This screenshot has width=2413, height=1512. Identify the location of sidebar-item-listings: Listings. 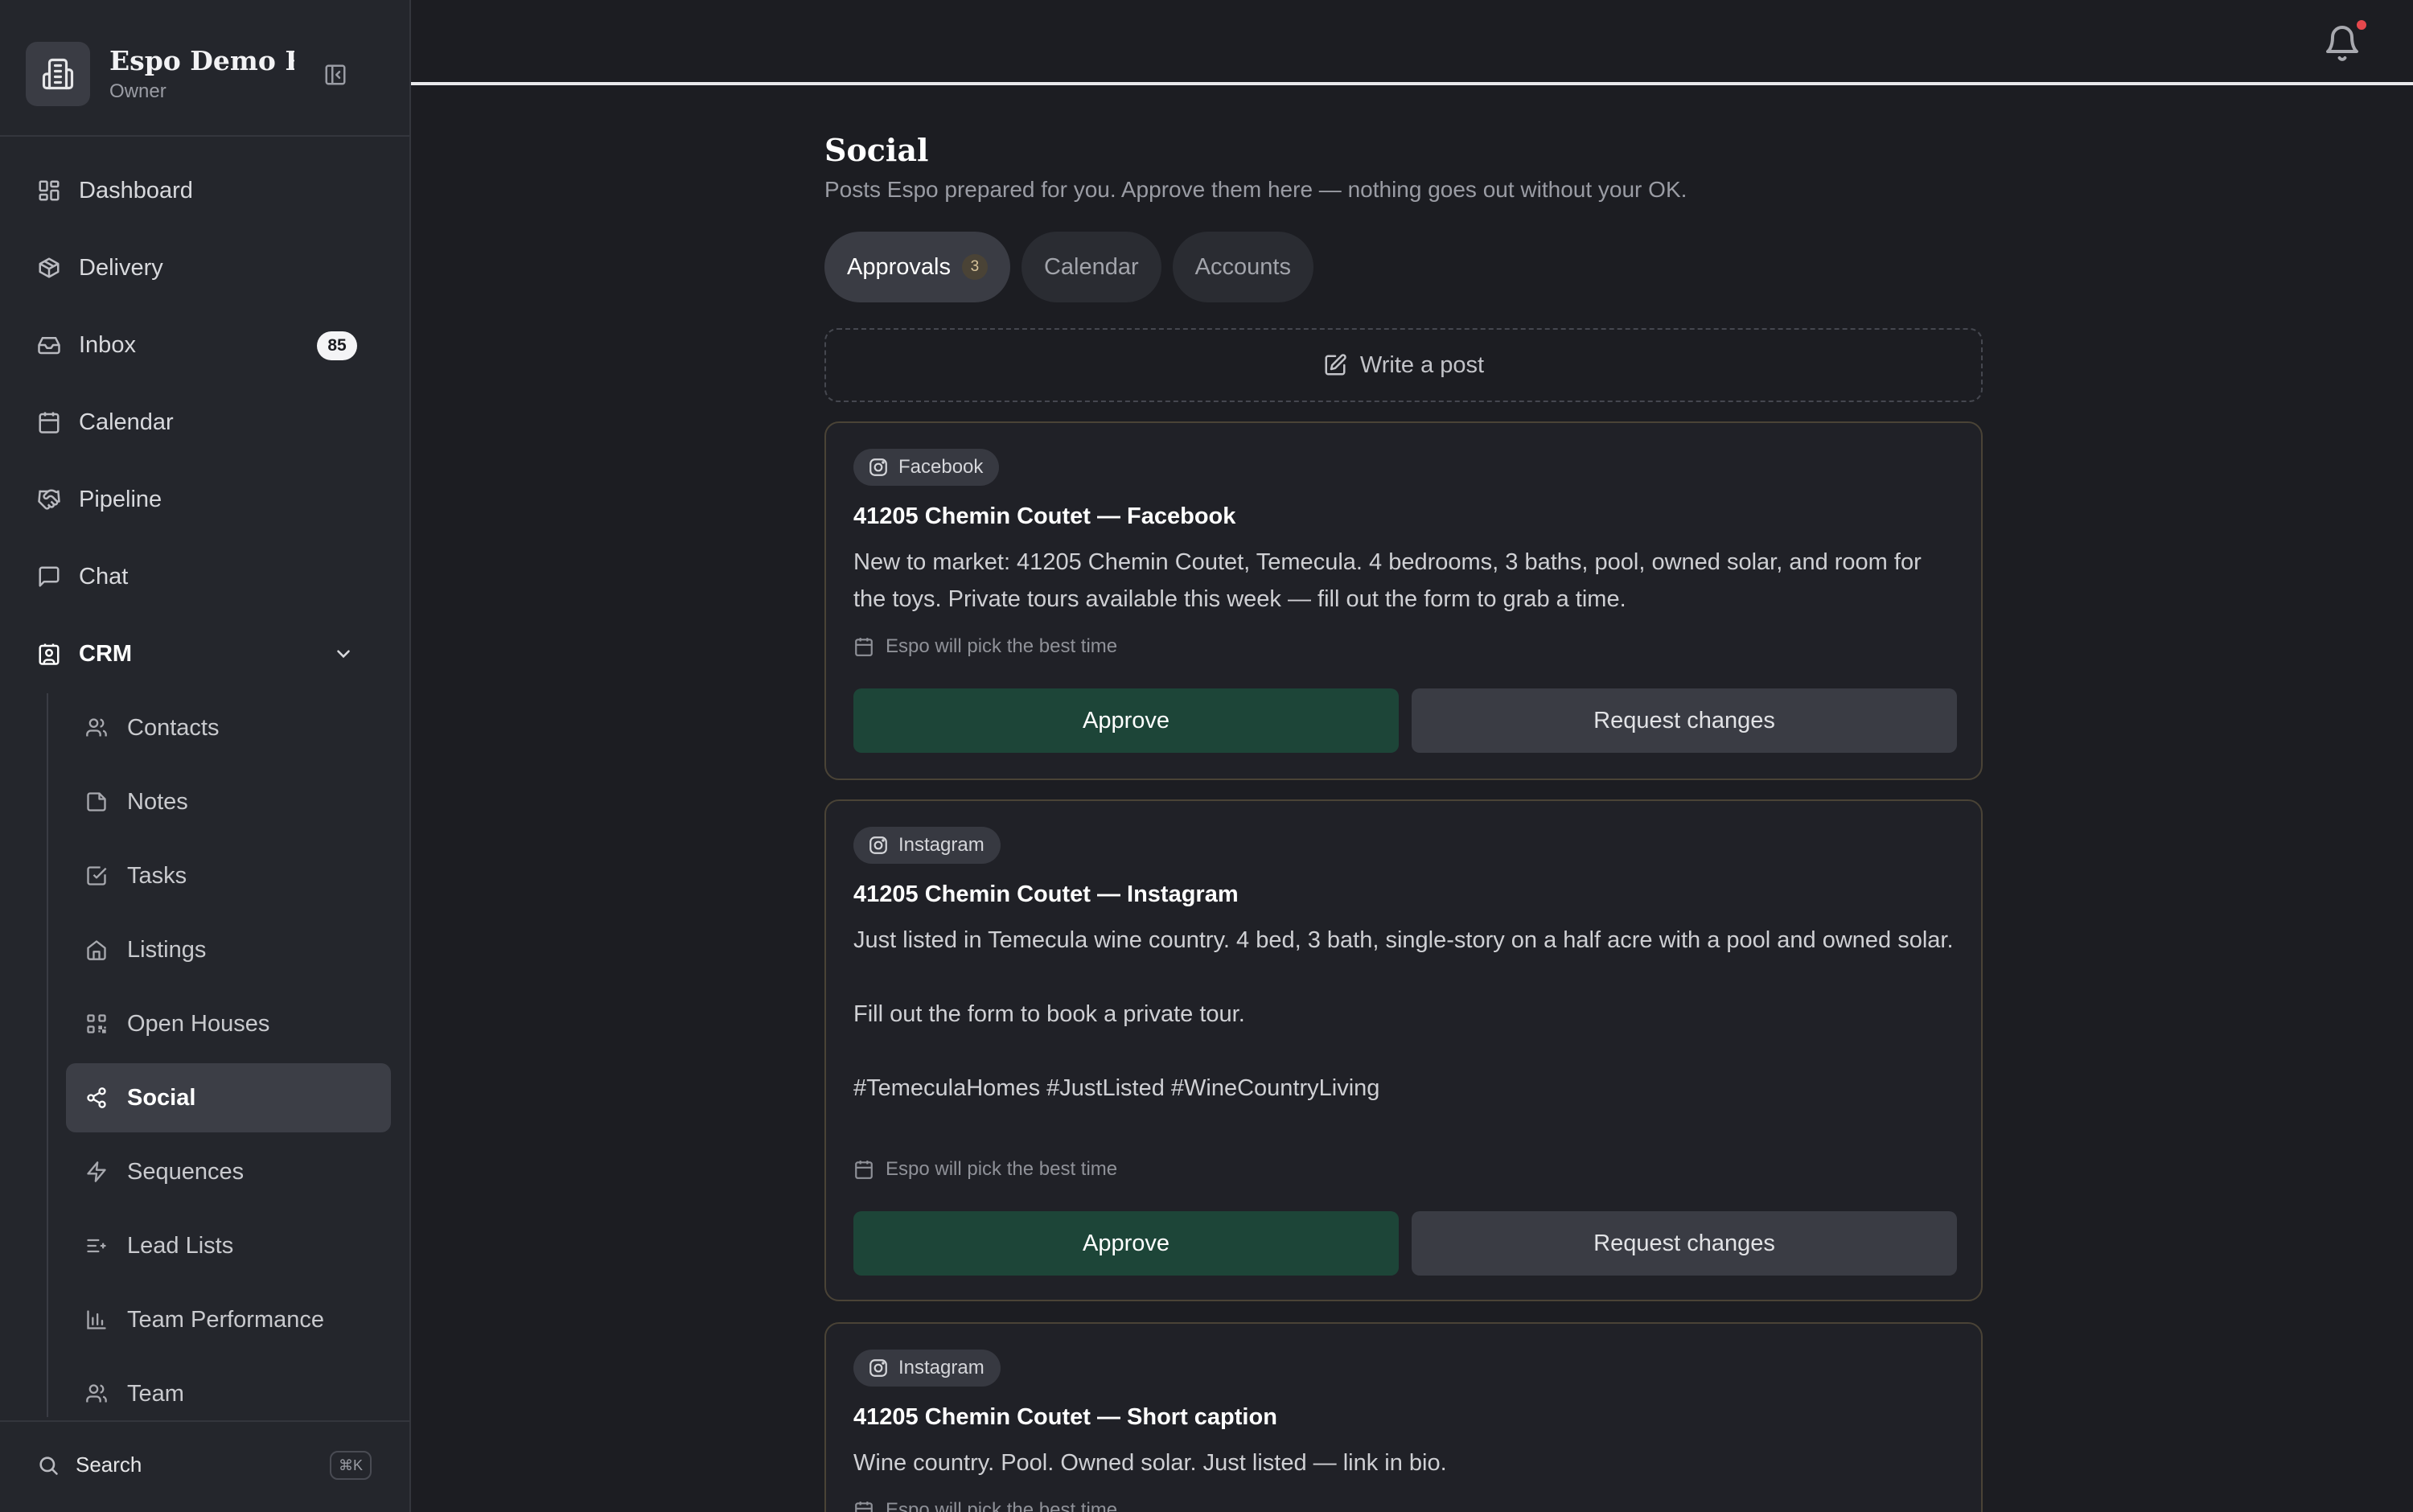
(229, 950).